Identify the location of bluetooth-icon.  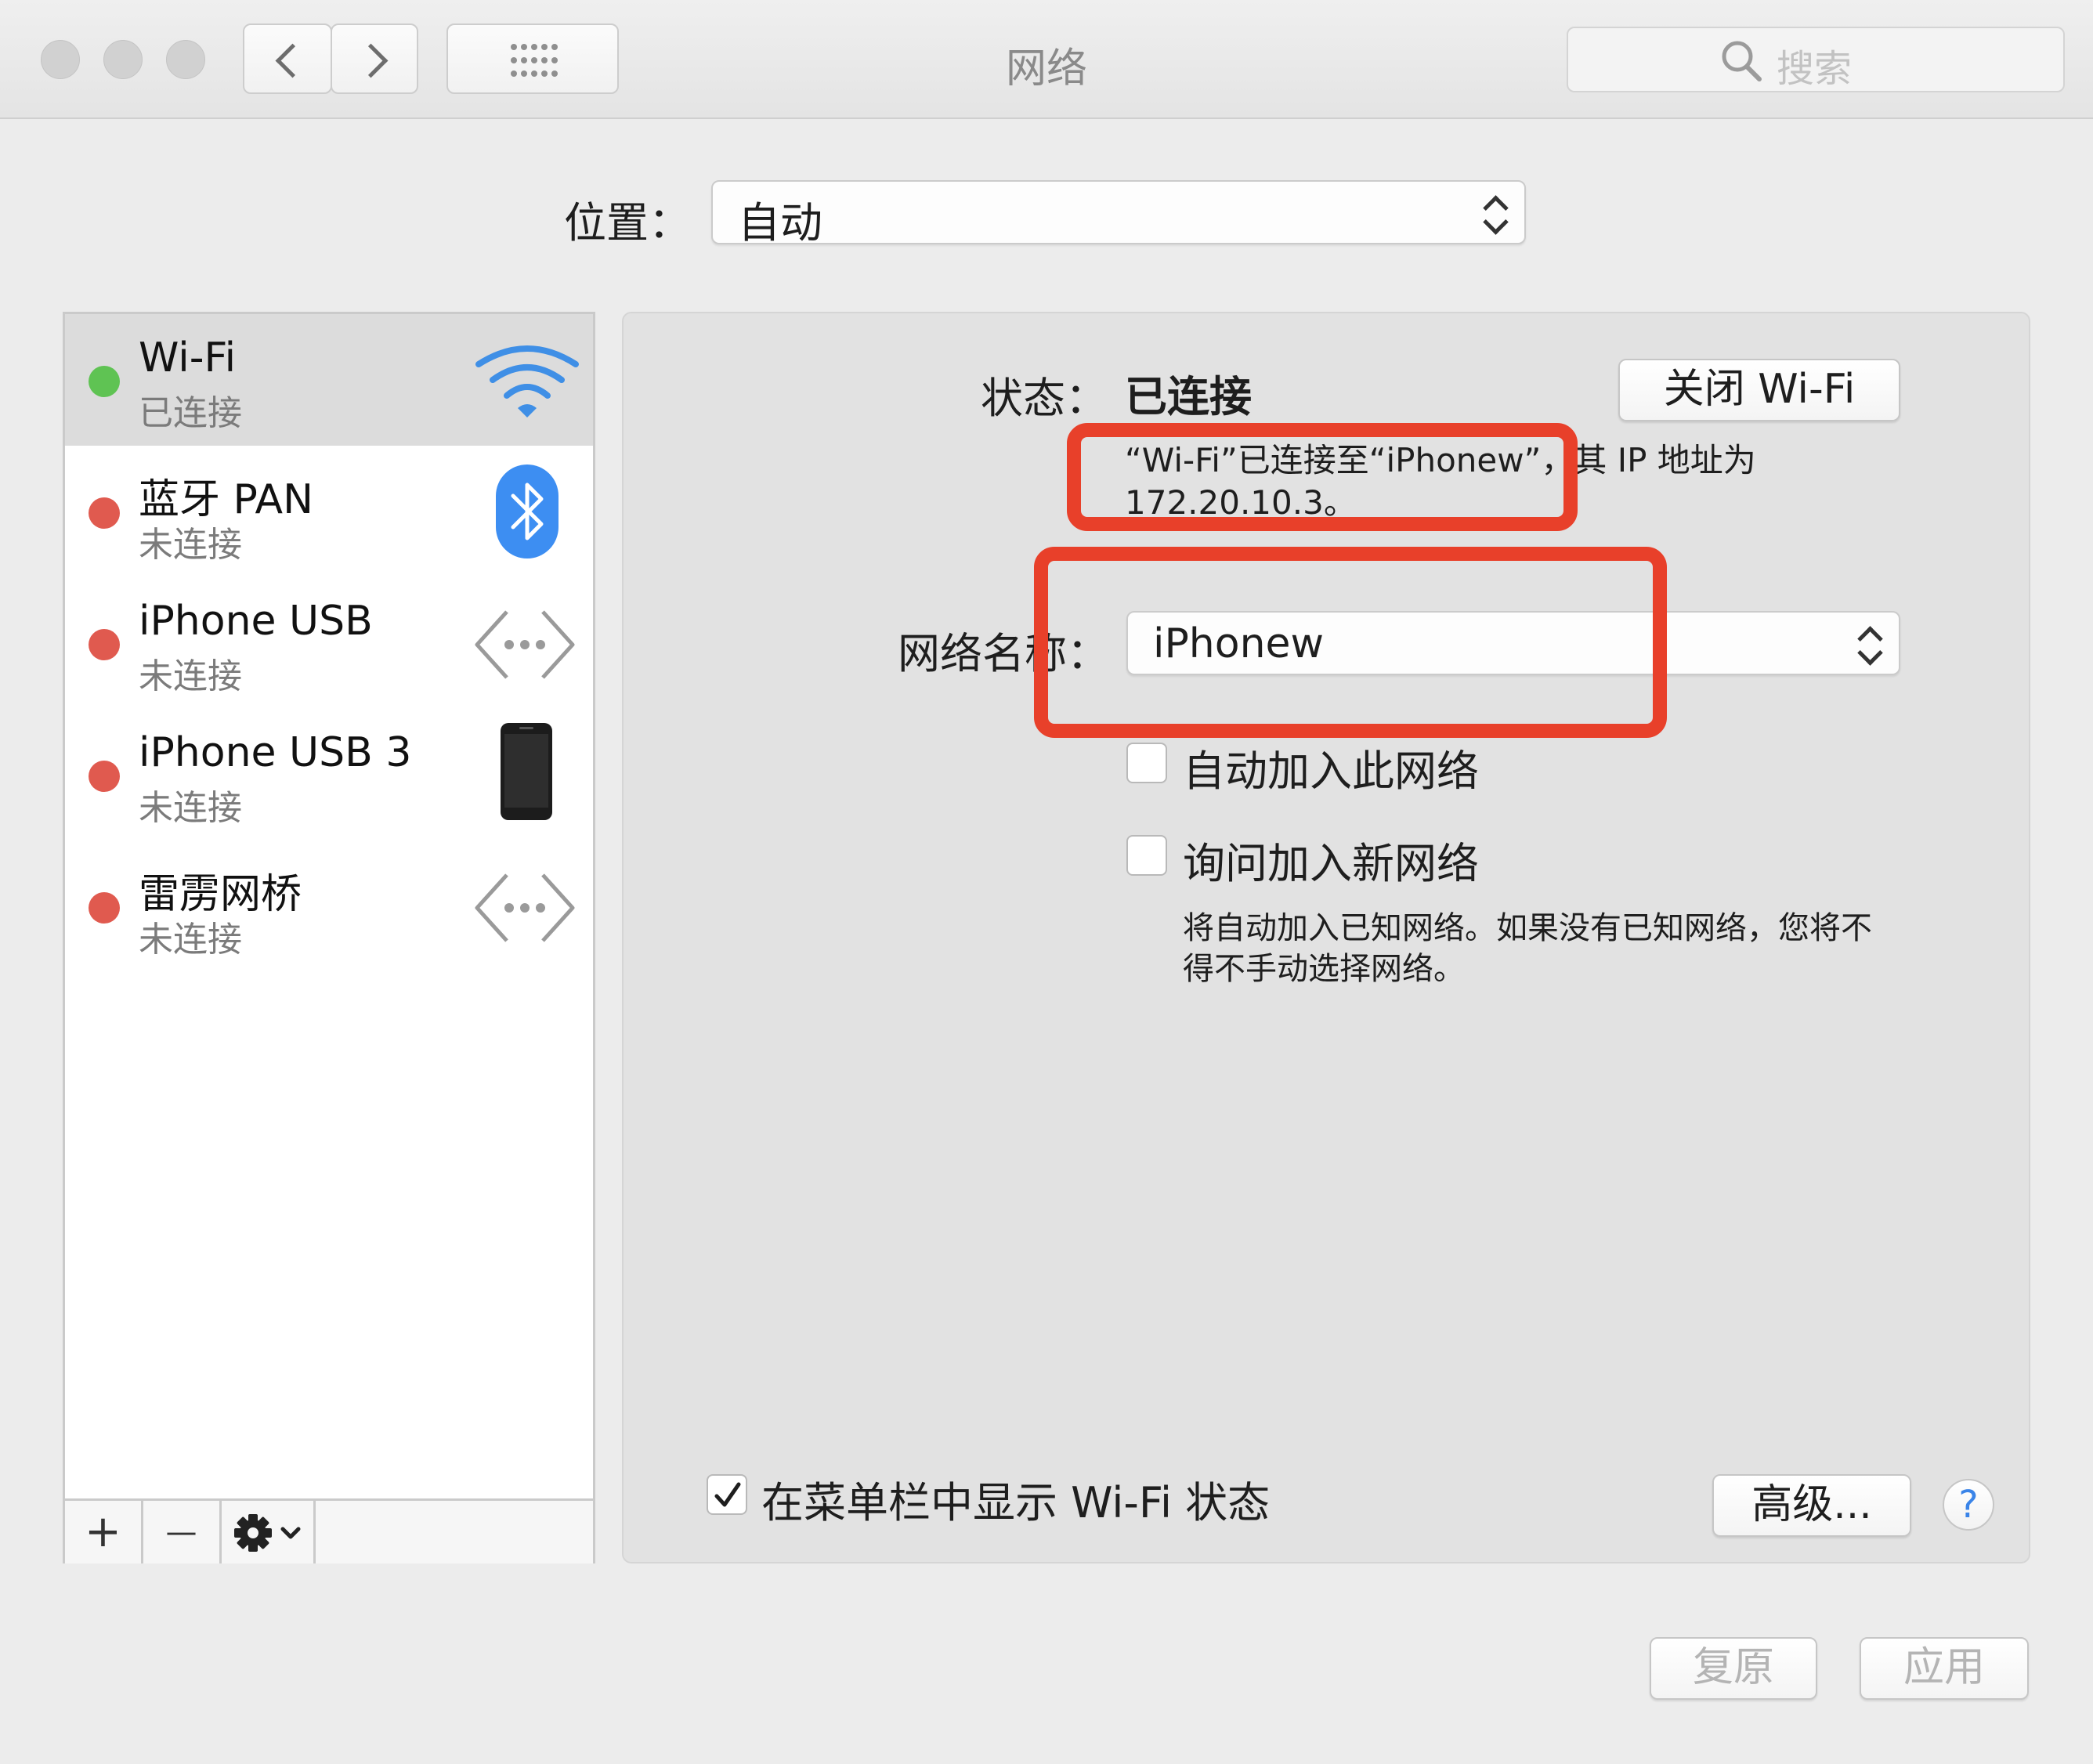
(527, 511).